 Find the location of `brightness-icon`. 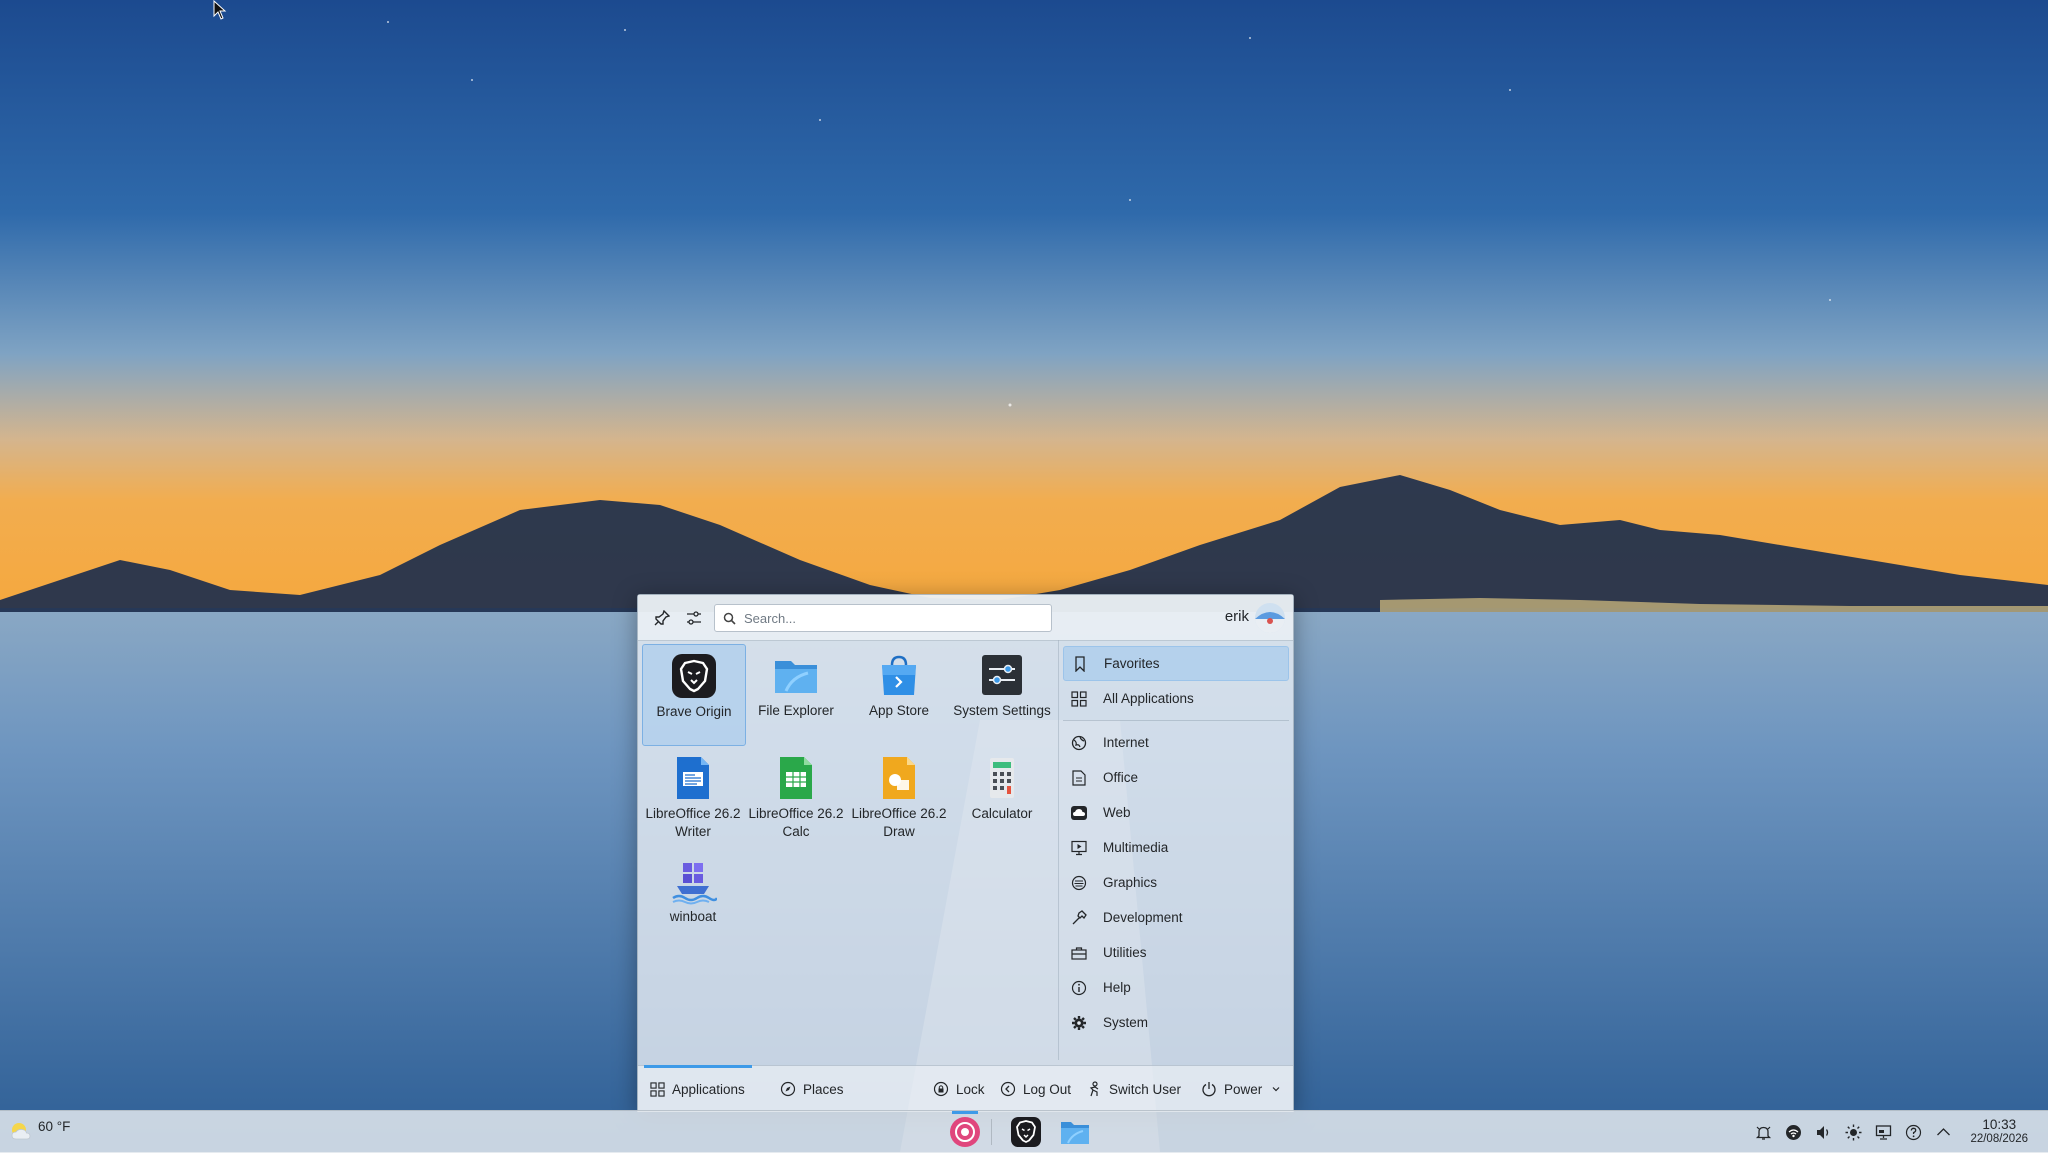

brightness-icon is located at coordinates (1853, 1132).